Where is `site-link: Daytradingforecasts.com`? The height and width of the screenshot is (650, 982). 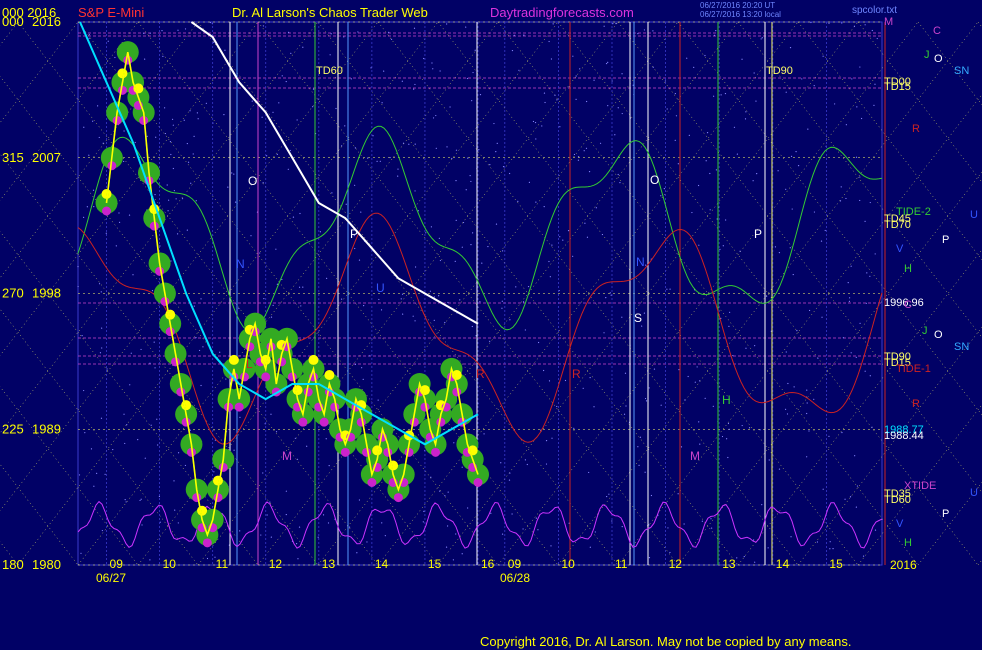 site-link: Daytradingforecasts.com is located at coordinates (562, 12).